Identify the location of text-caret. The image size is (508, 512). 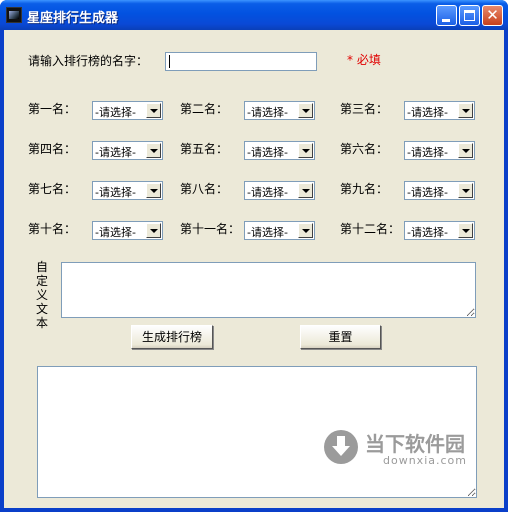
(169, 61).